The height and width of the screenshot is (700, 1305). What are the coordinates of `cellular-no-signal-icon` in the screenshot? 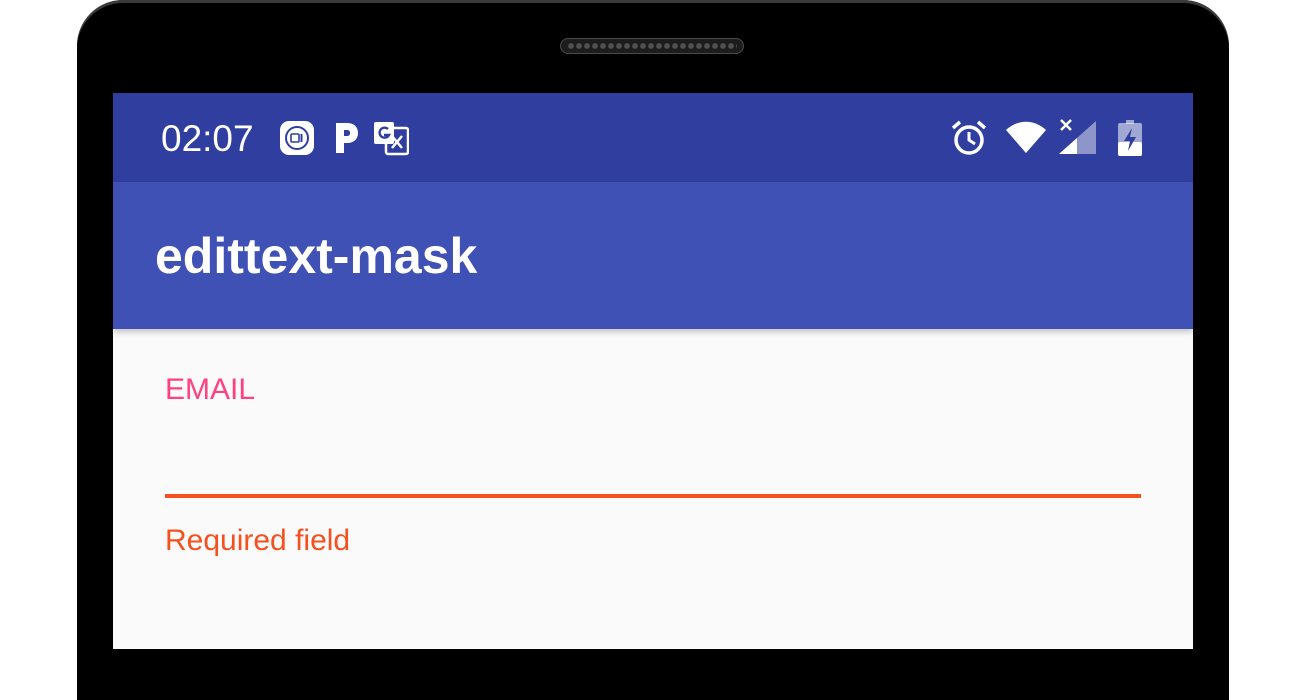 It's located at (1077, 136).